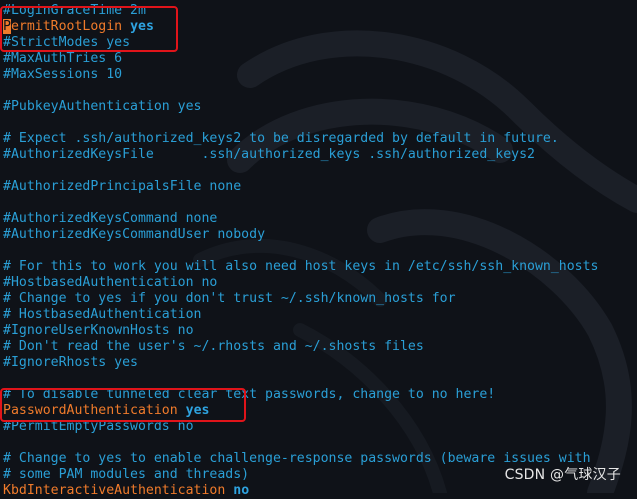  I want to click on config-line: #PermitEmptyPasswords no, so click(98, 426).